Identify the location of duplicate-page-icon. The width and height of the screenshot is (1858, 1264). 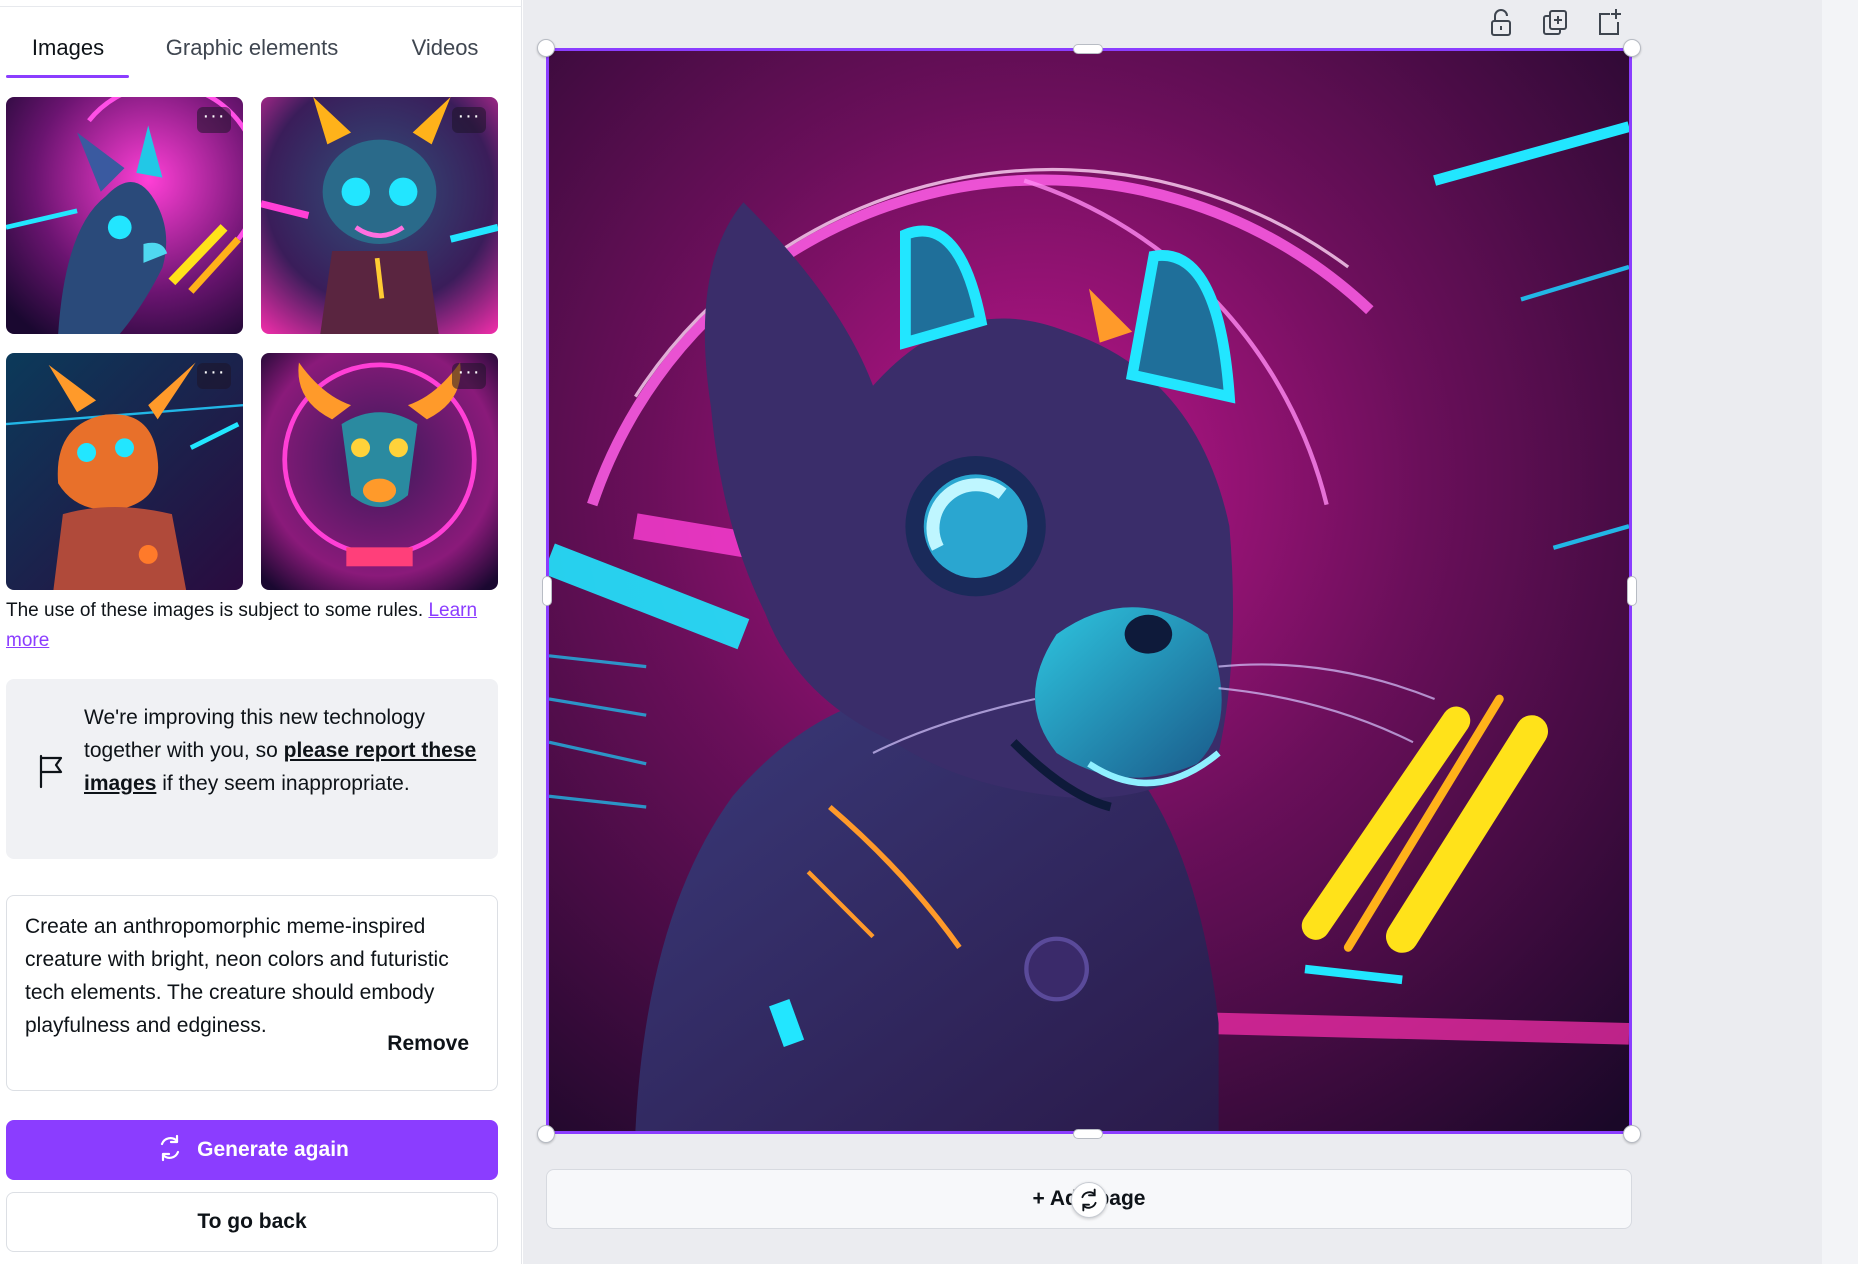
(1555, 23).